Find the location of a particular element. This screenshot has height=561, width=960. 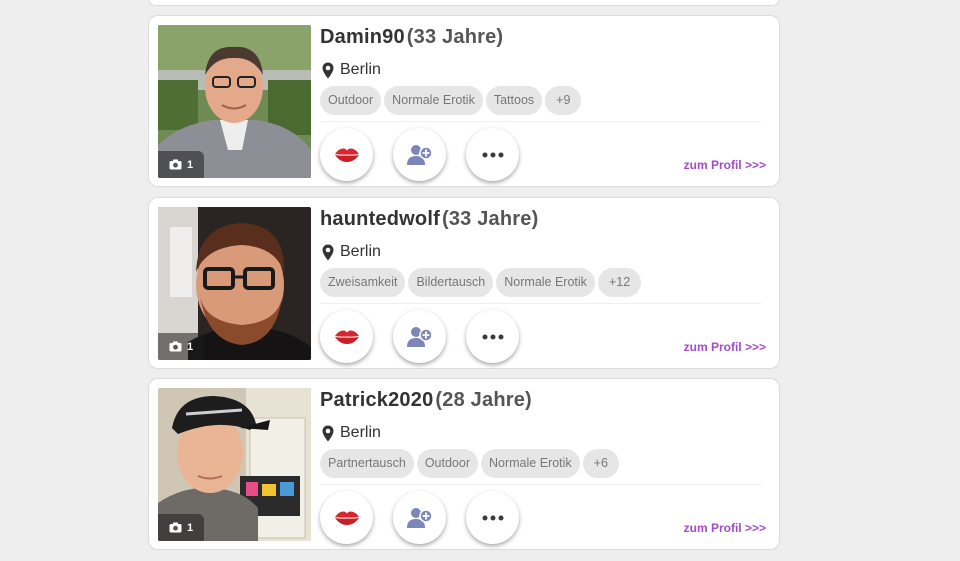

profile-name-line: hauntedwolf (33 Jahre) is located at coordinates (429, 219).